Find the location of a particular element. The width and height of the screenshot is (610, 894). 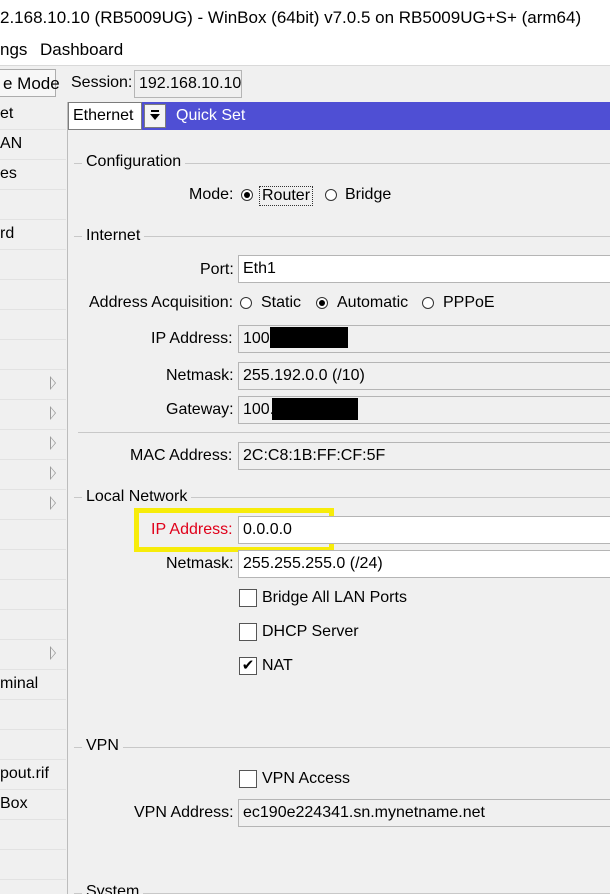

chevron-down-icon is located at coordinates (155, 115).